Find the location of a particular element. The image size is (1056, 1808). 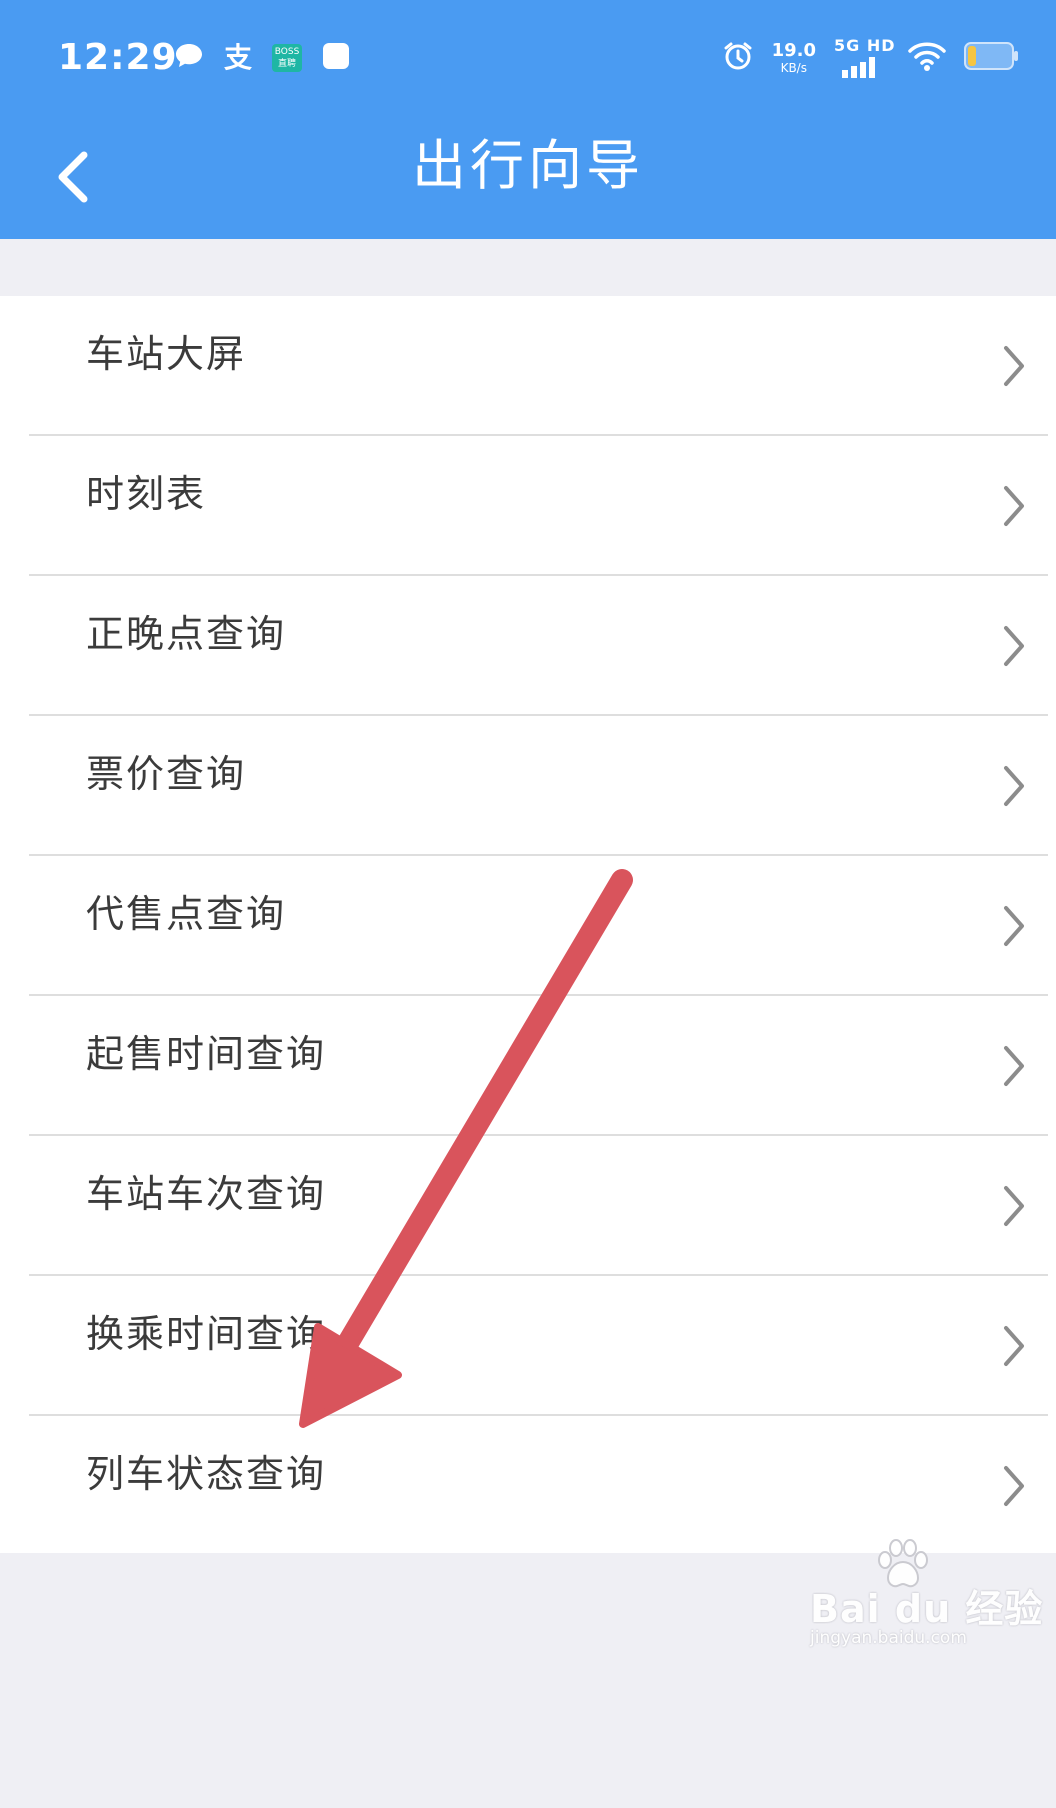

menu-item-label: 换乘时间查询 is located at coordinates (206, 1334).